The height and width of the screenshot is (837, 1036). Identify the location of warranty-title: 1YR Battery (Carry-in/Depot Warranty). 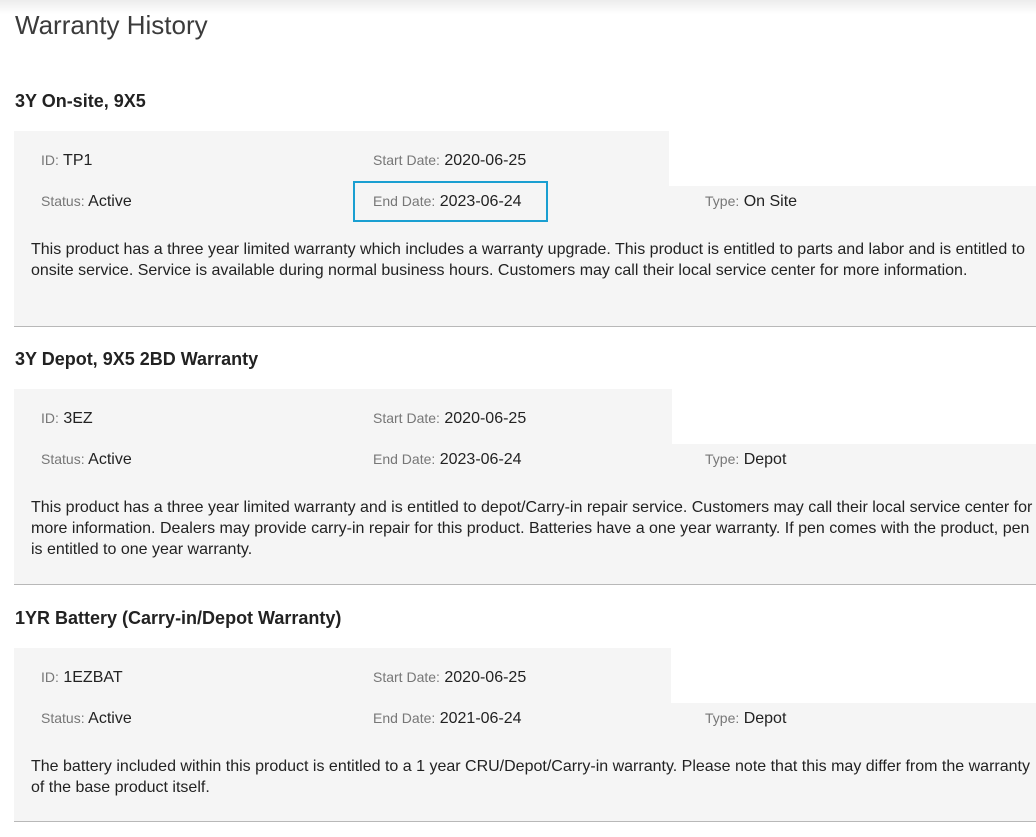
(178, 618).